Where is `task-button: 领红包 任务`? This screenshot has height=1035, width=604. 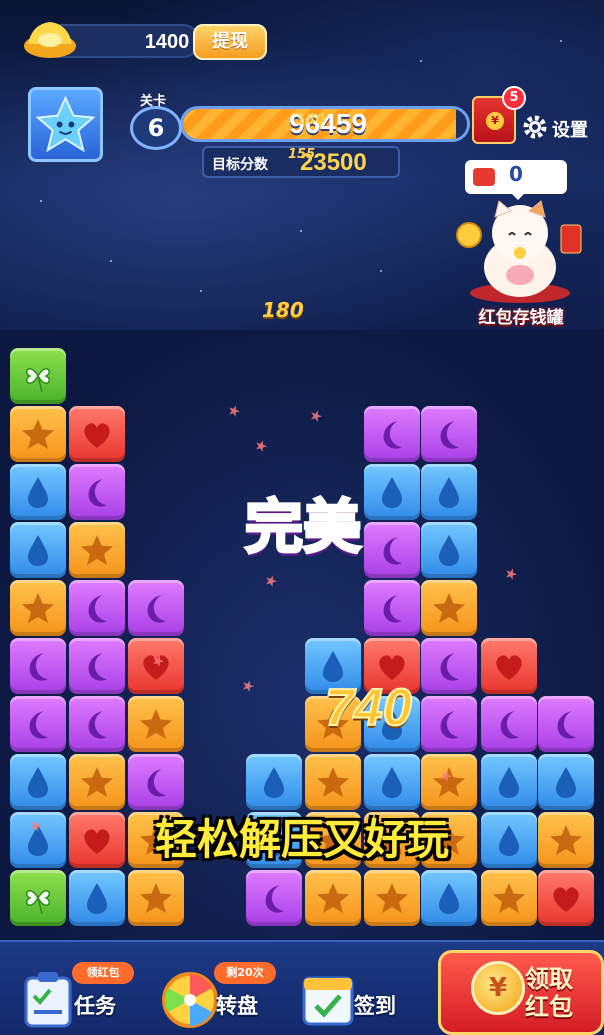 task-button: 领红包 任务 is located at coordinates (79, 994).